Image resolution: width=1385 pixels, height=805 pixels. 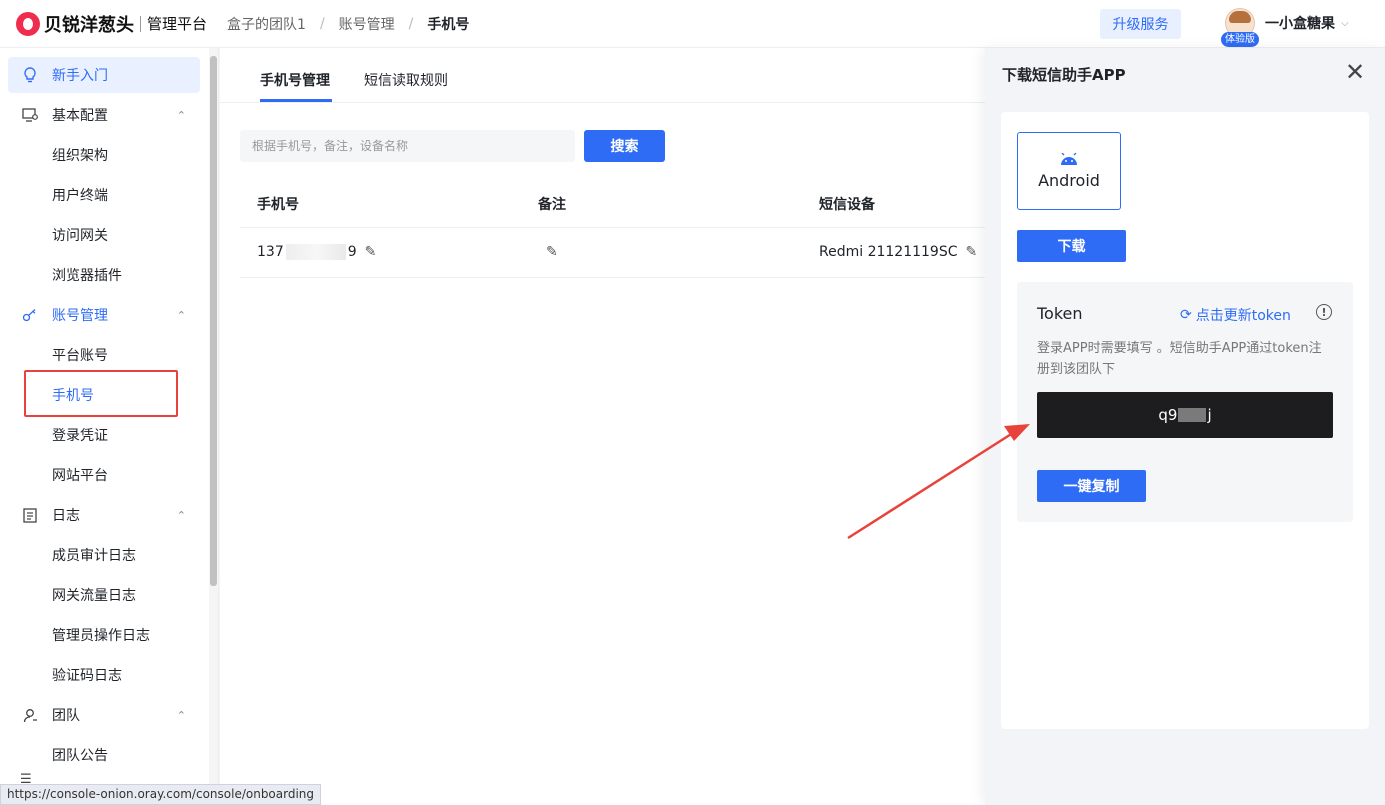 I want to click on sidebar-item-logs: 日志 ⌃, so click(x=104, y=515).